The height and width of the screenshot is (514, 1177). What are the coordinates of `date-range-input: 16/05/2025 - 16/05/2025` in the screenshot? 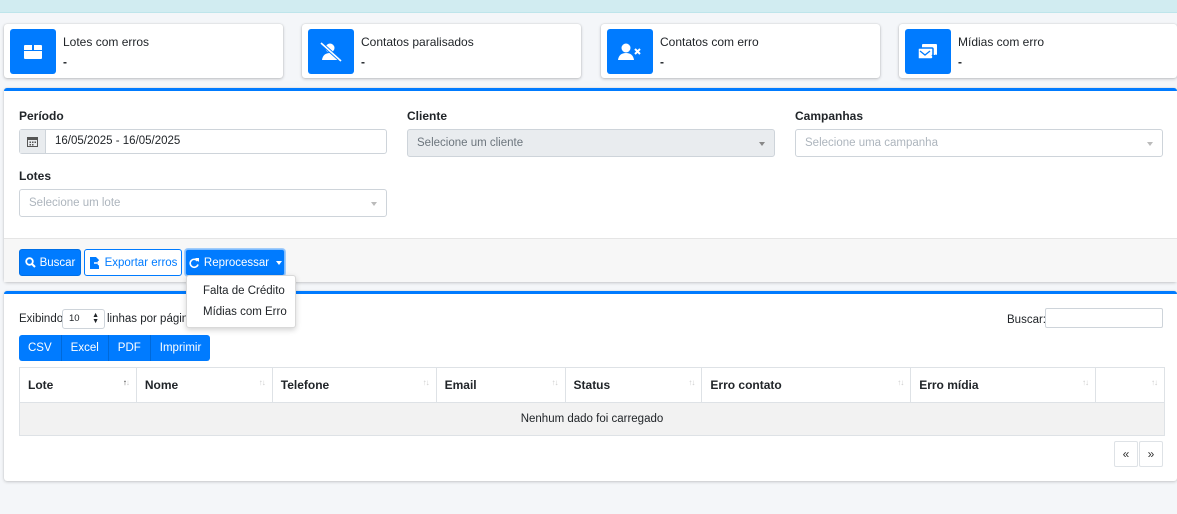 It's located at (203, 141).